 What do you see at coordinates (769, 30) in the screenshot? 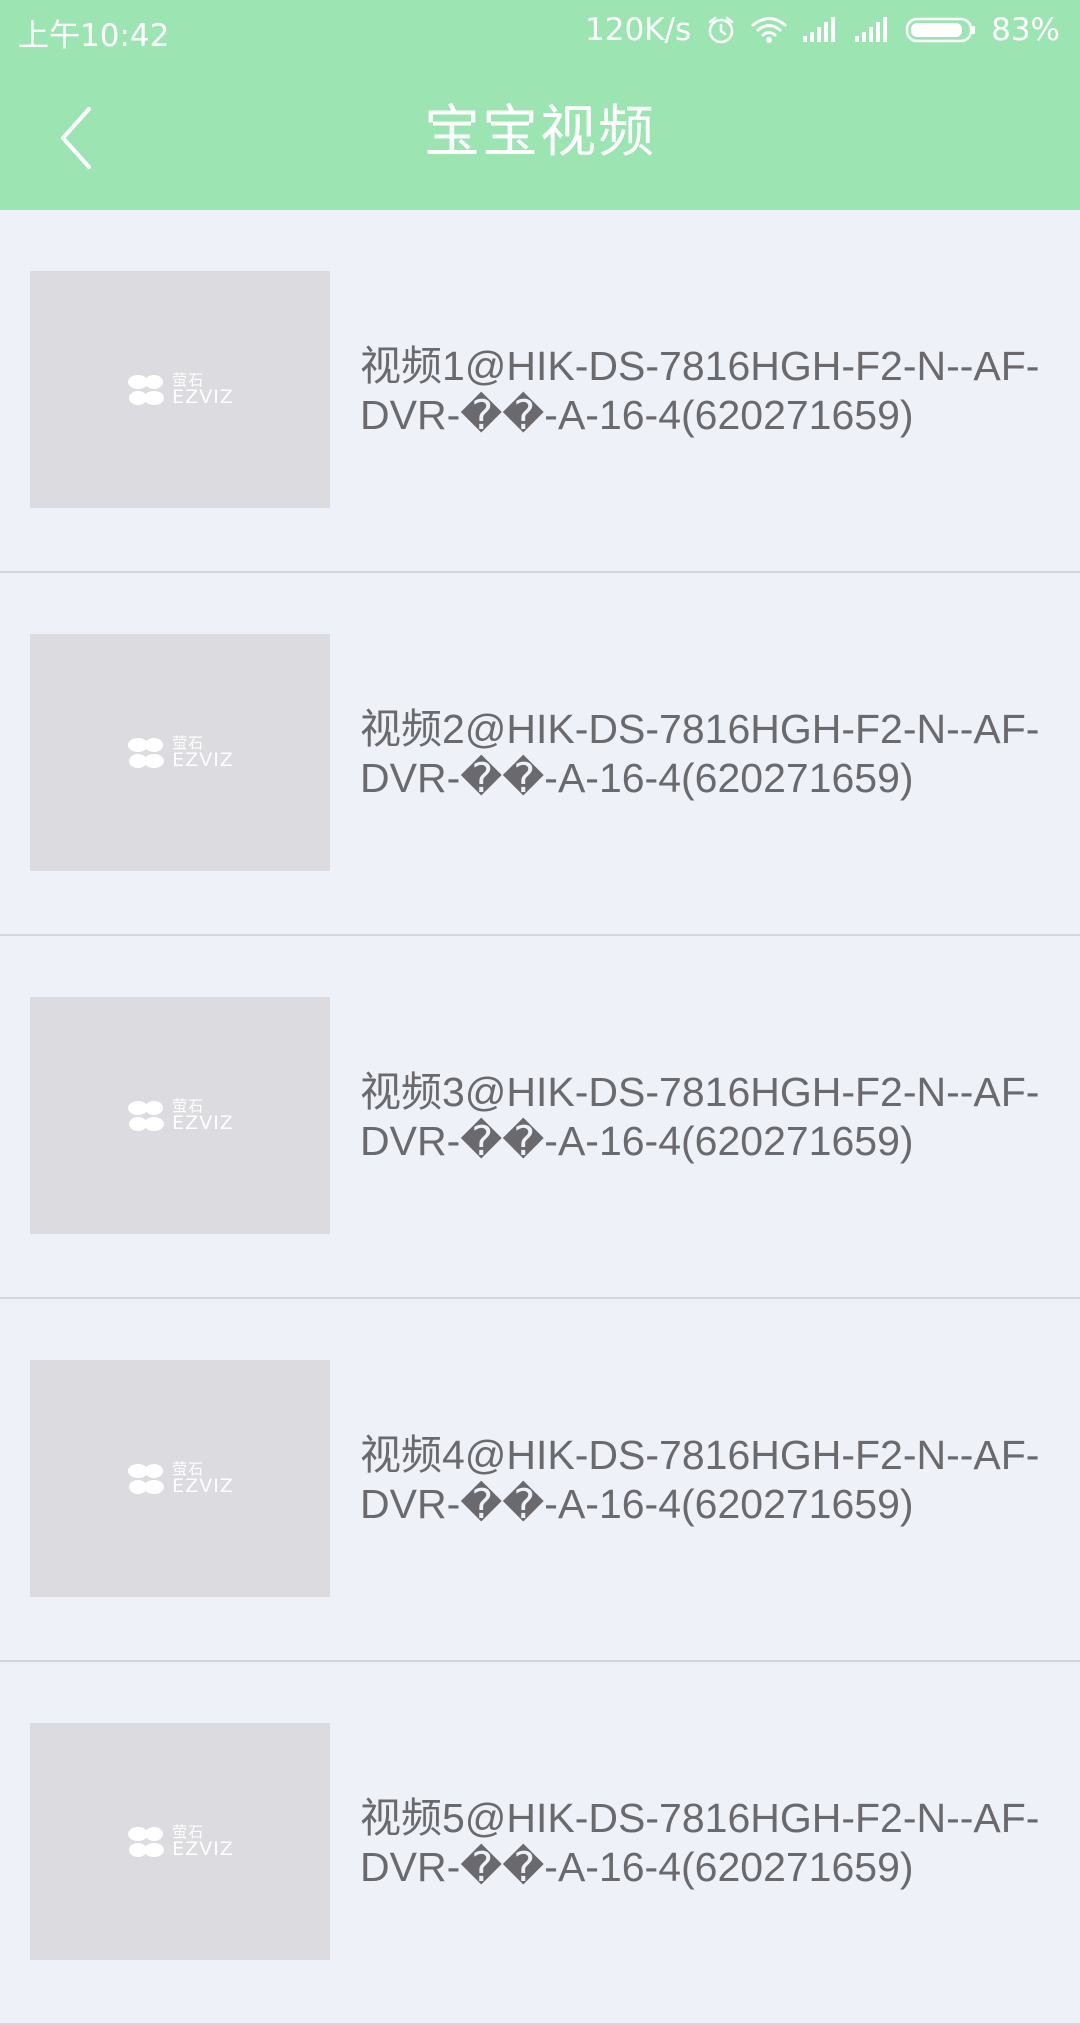
I see `wifi-icon` at bounding box center [769, 30].